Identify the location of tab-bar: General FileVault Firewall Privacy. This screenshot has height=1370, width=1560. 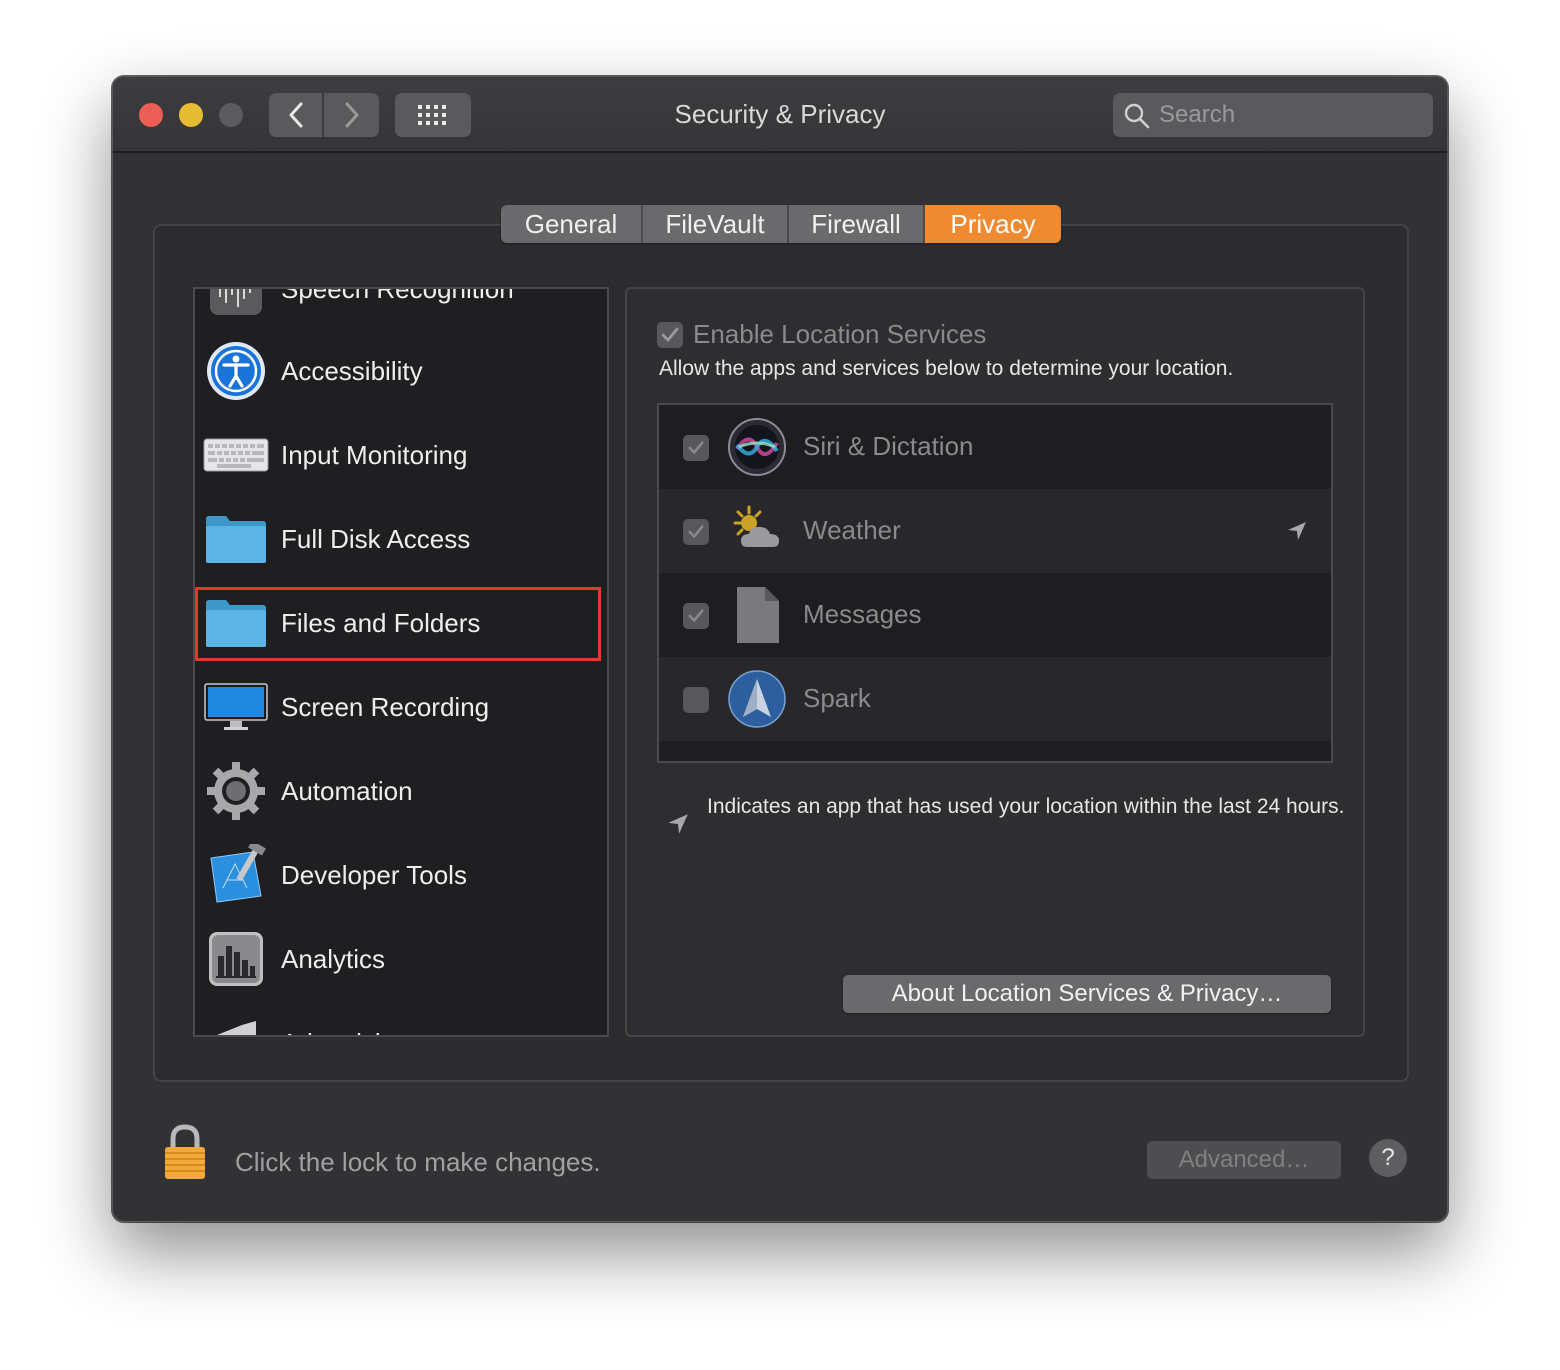
(781, 224).